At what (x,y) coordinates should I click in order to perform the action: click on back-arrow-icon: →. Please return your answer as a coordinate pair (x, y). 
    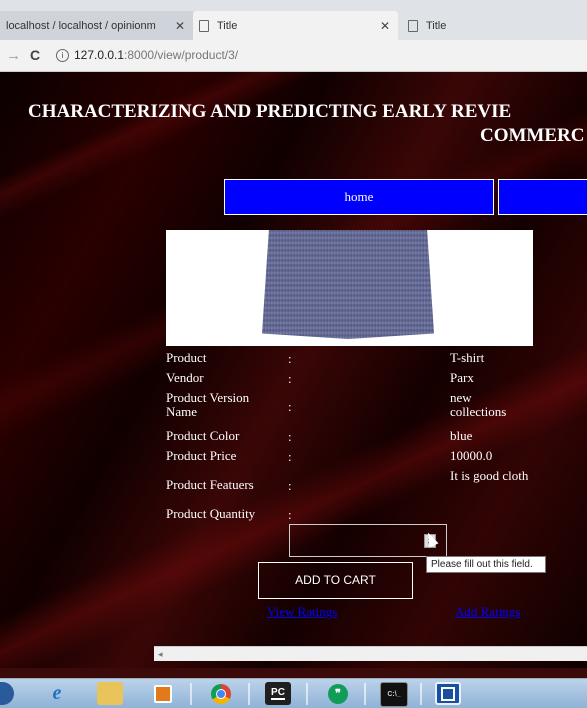
    Looking at the image, I should click on (13, 55).